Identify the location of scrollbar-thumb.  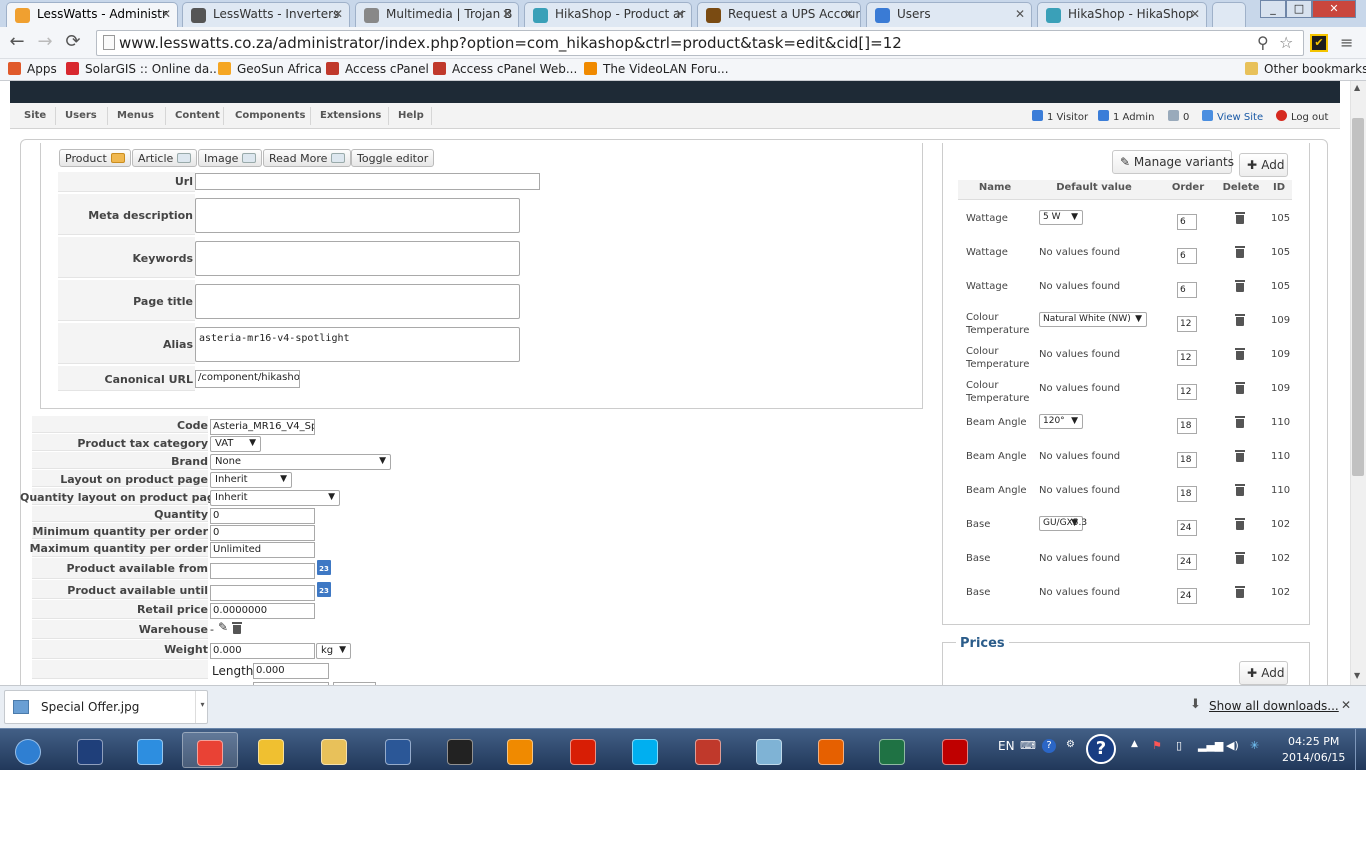
(1358, 297).